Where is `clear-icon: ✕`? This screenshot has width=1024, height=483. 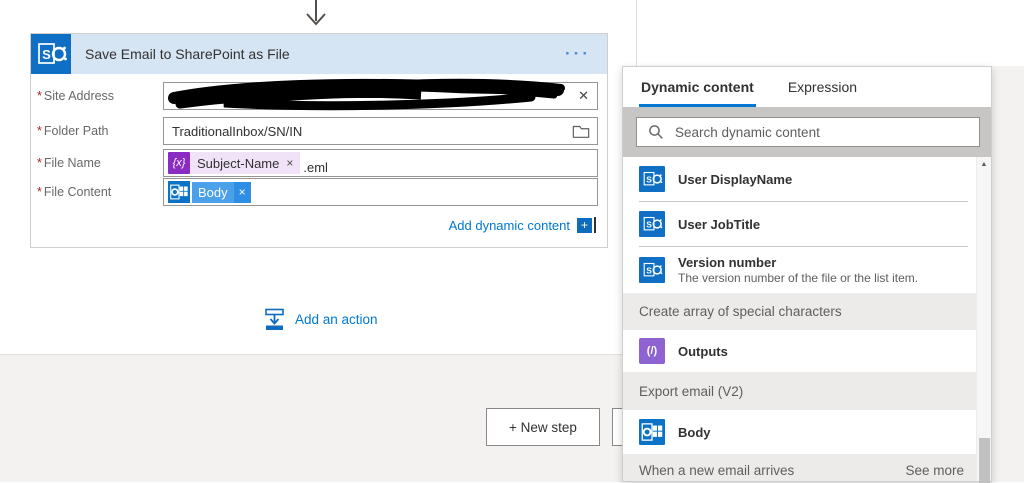
clear-icon: ✕ is located at coordinates (583, 96).